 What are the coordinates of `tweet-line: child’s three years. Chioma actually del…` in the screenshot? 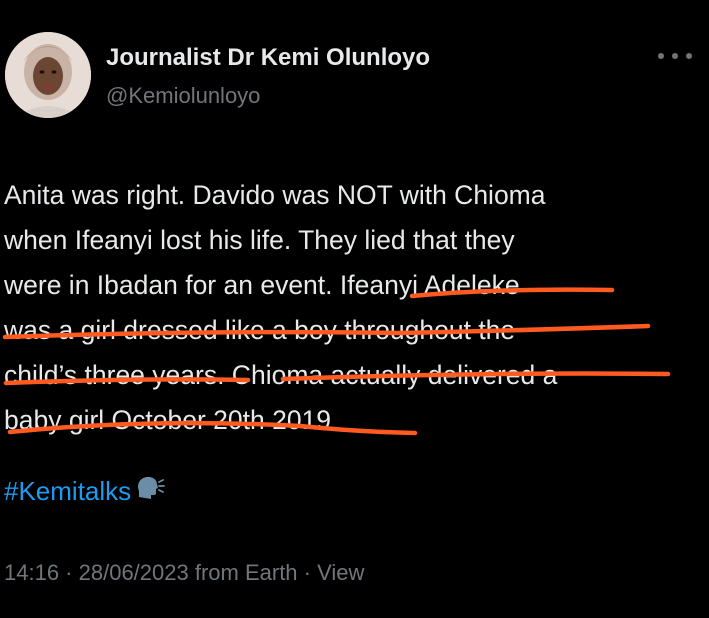 It's located at (281, 375).